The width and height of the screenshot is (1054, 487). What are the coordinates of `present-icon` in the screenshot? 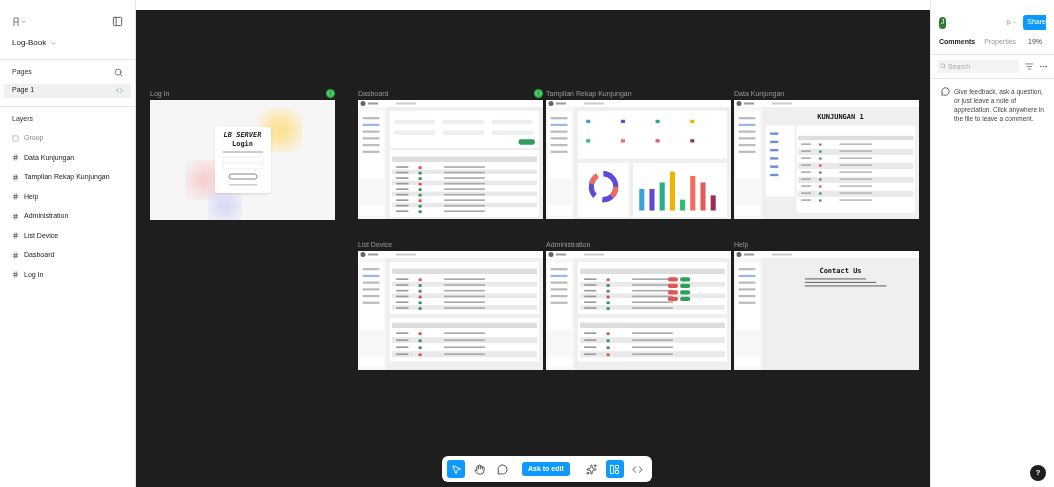 It's located at (1008, 22).